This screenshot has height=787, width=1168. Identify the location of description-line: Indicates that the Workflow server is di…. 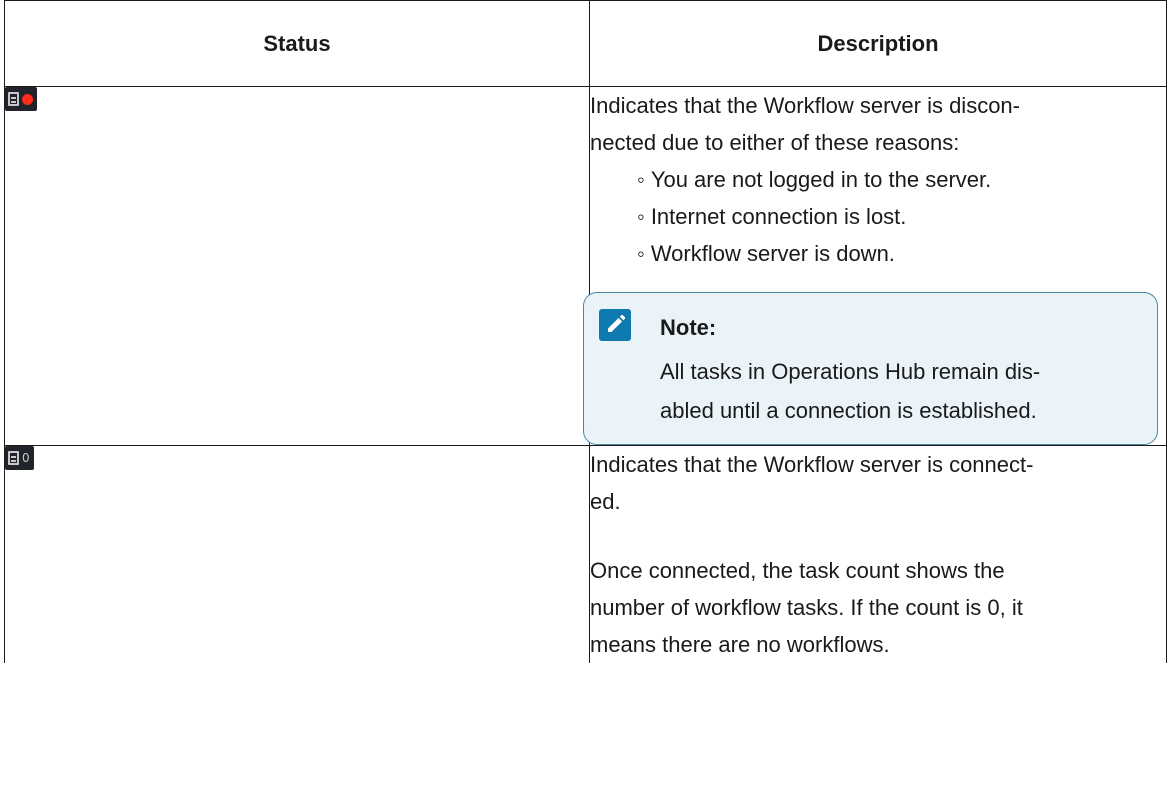
(805, 105).